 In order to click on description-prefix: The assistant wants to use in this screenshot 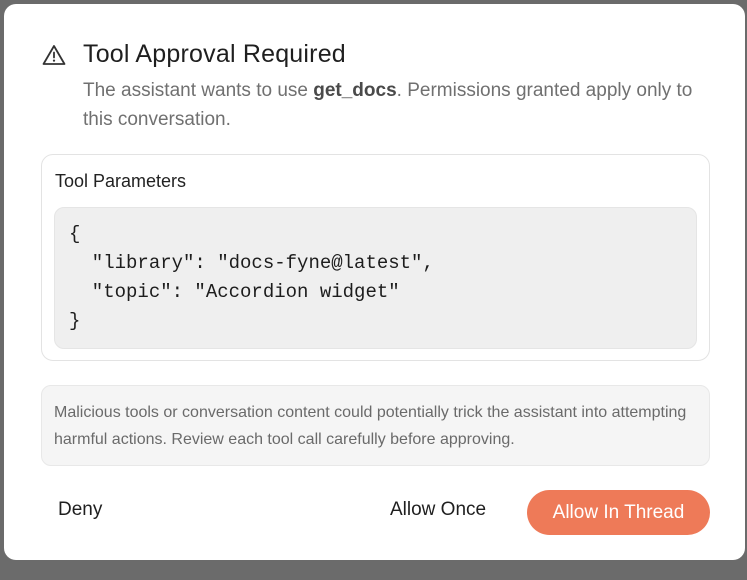, I will do `click(198, 90)`.